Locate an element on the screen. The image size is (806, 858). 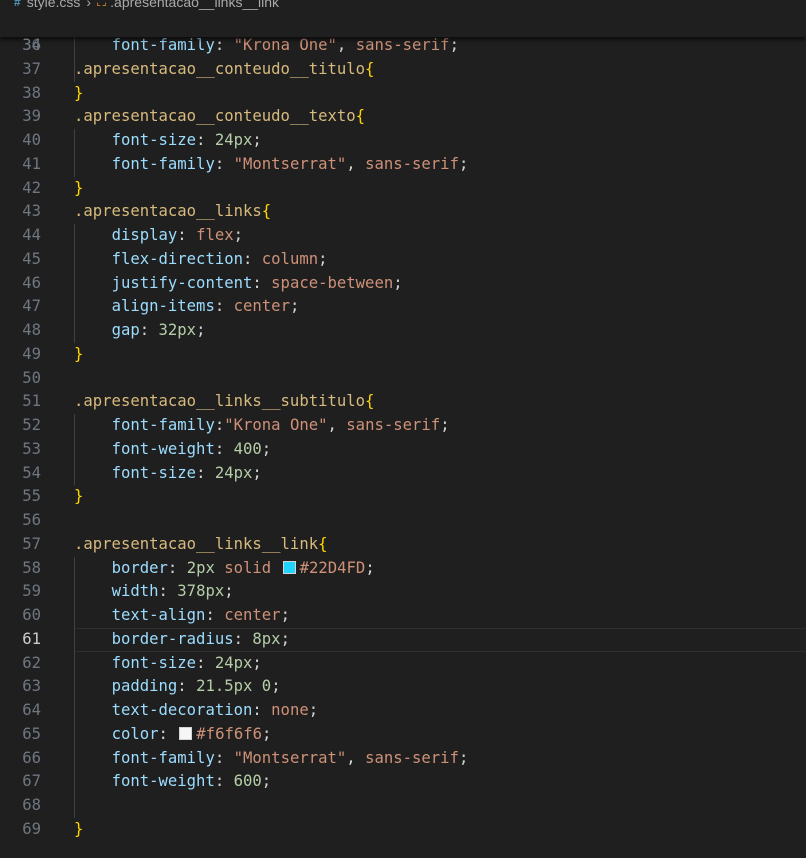
code-line: 36 font-family: "Krona One", sans-serif; is located at coordinates (403, 46).